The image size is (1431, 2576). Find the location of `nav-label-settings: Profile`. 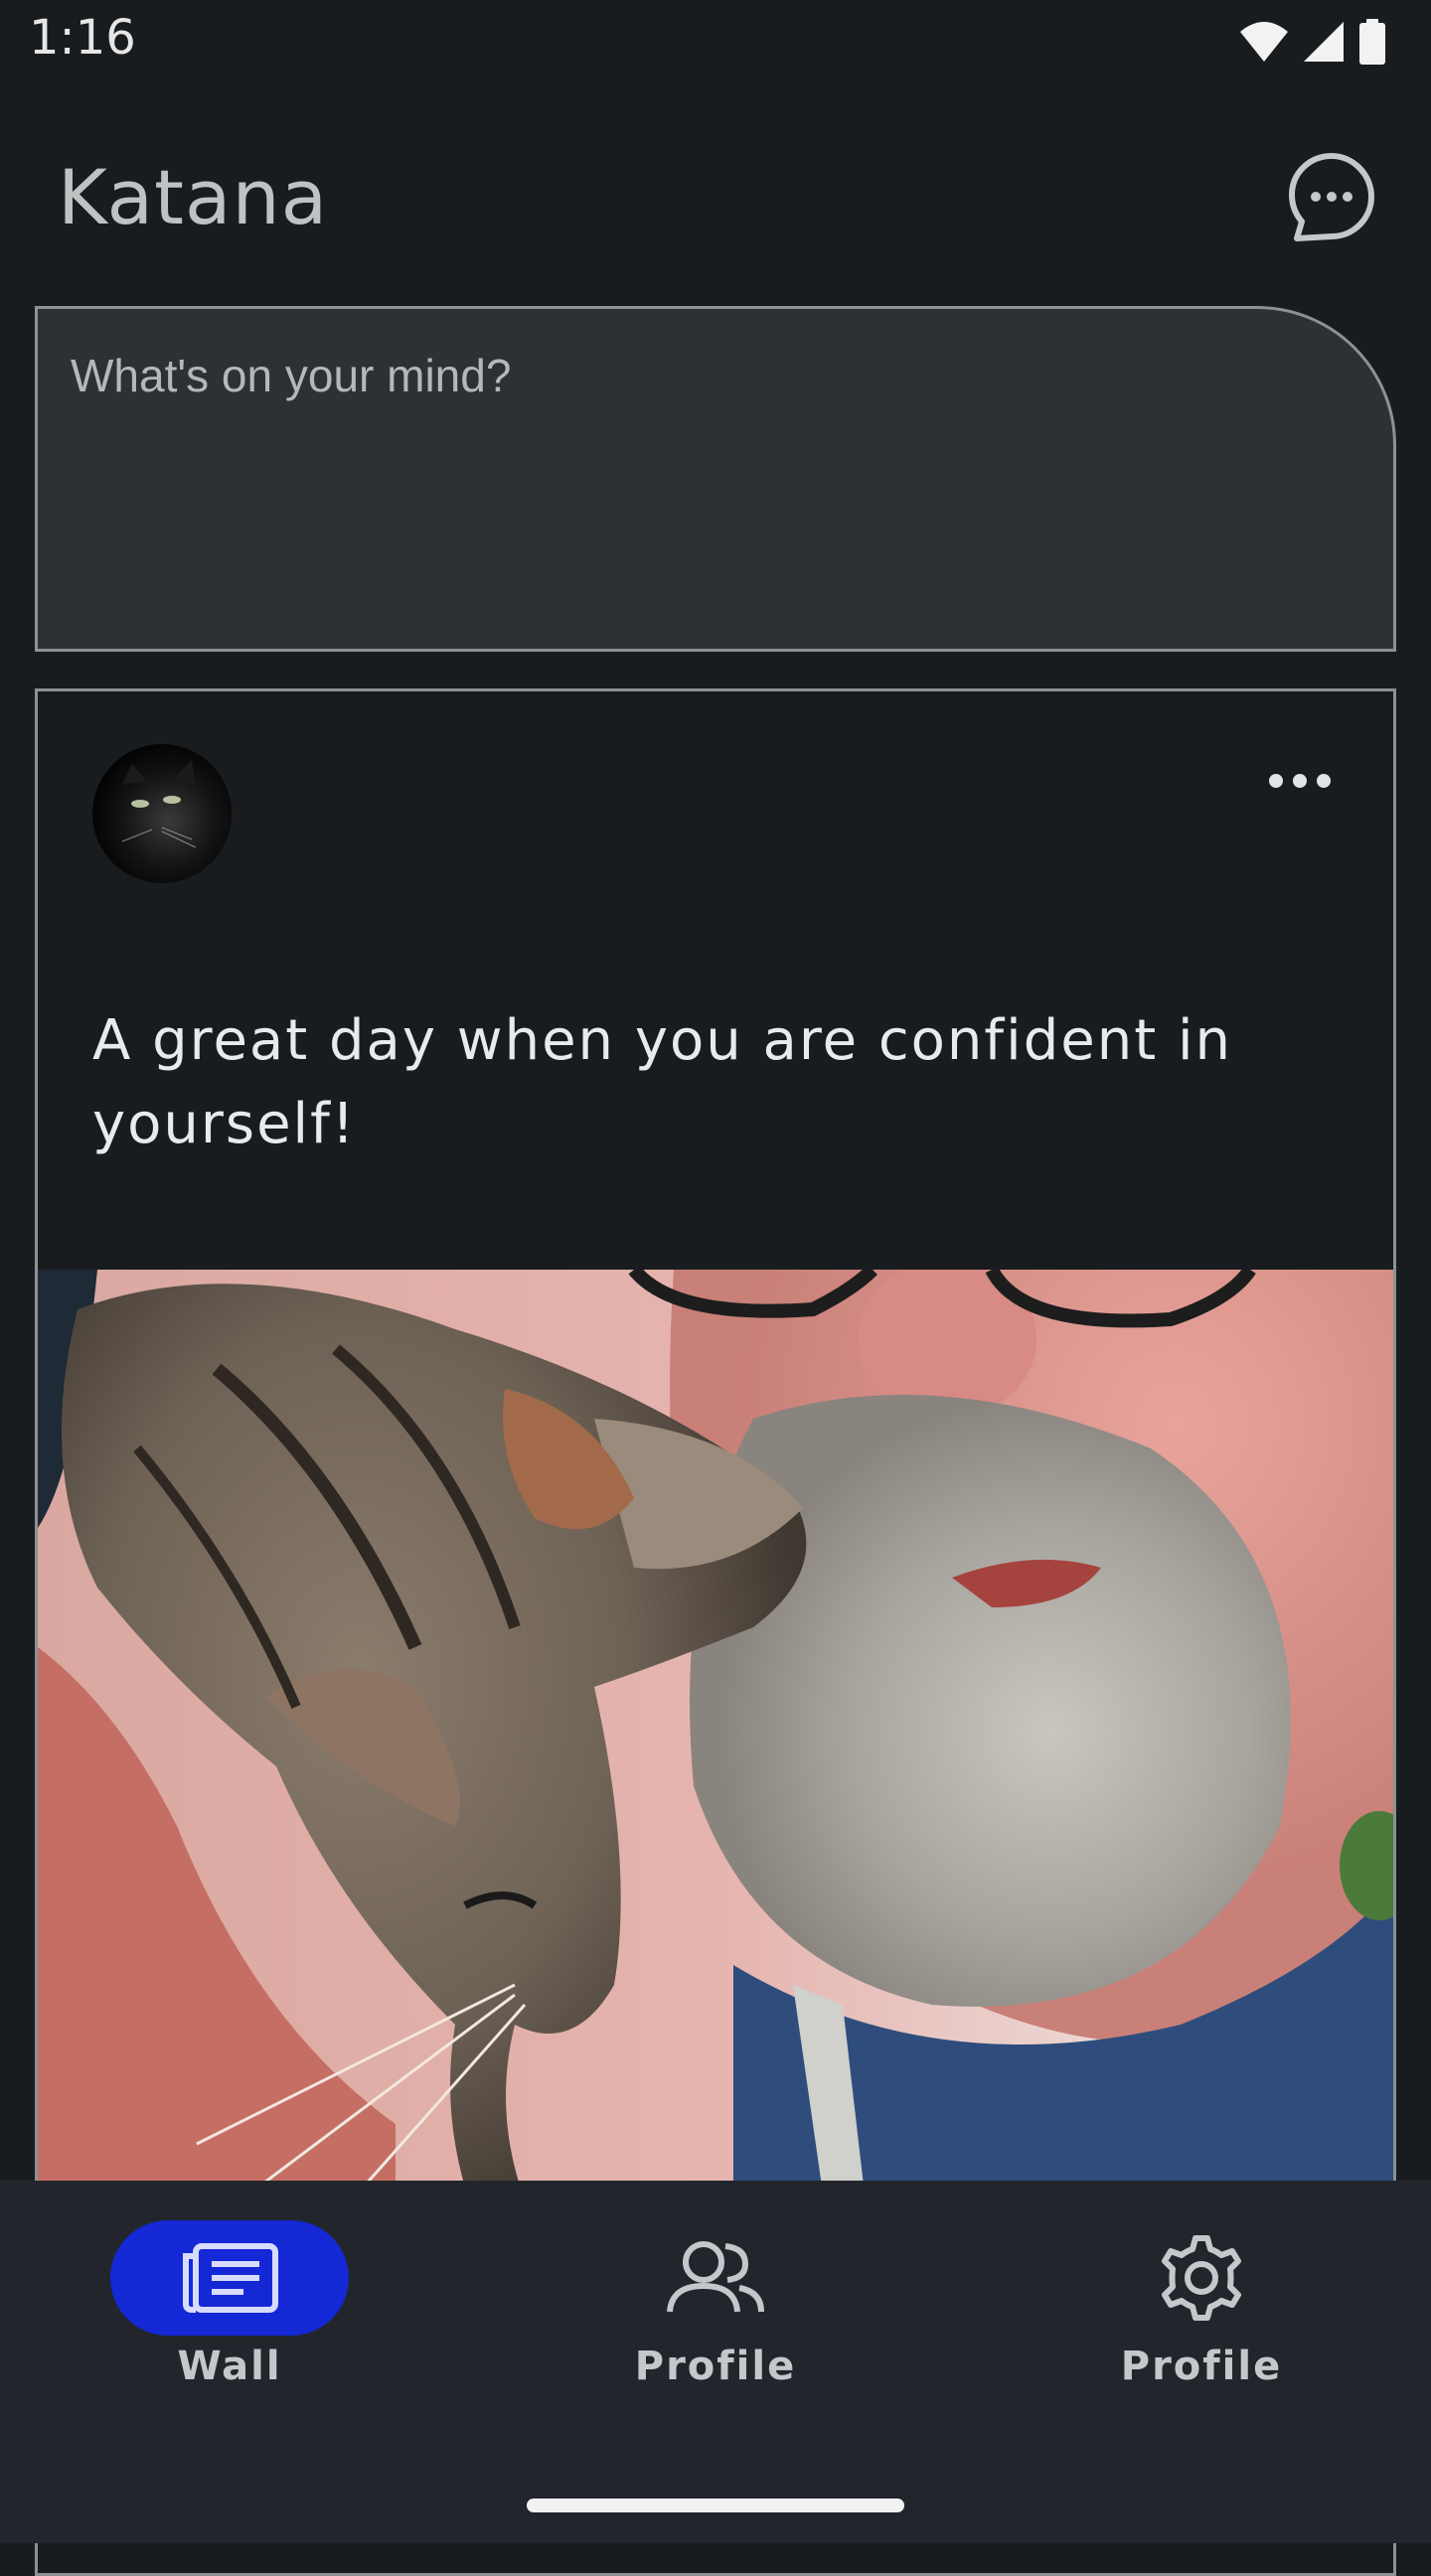

nav-label-settings: Profile is located at coordinates (1201, 2366).